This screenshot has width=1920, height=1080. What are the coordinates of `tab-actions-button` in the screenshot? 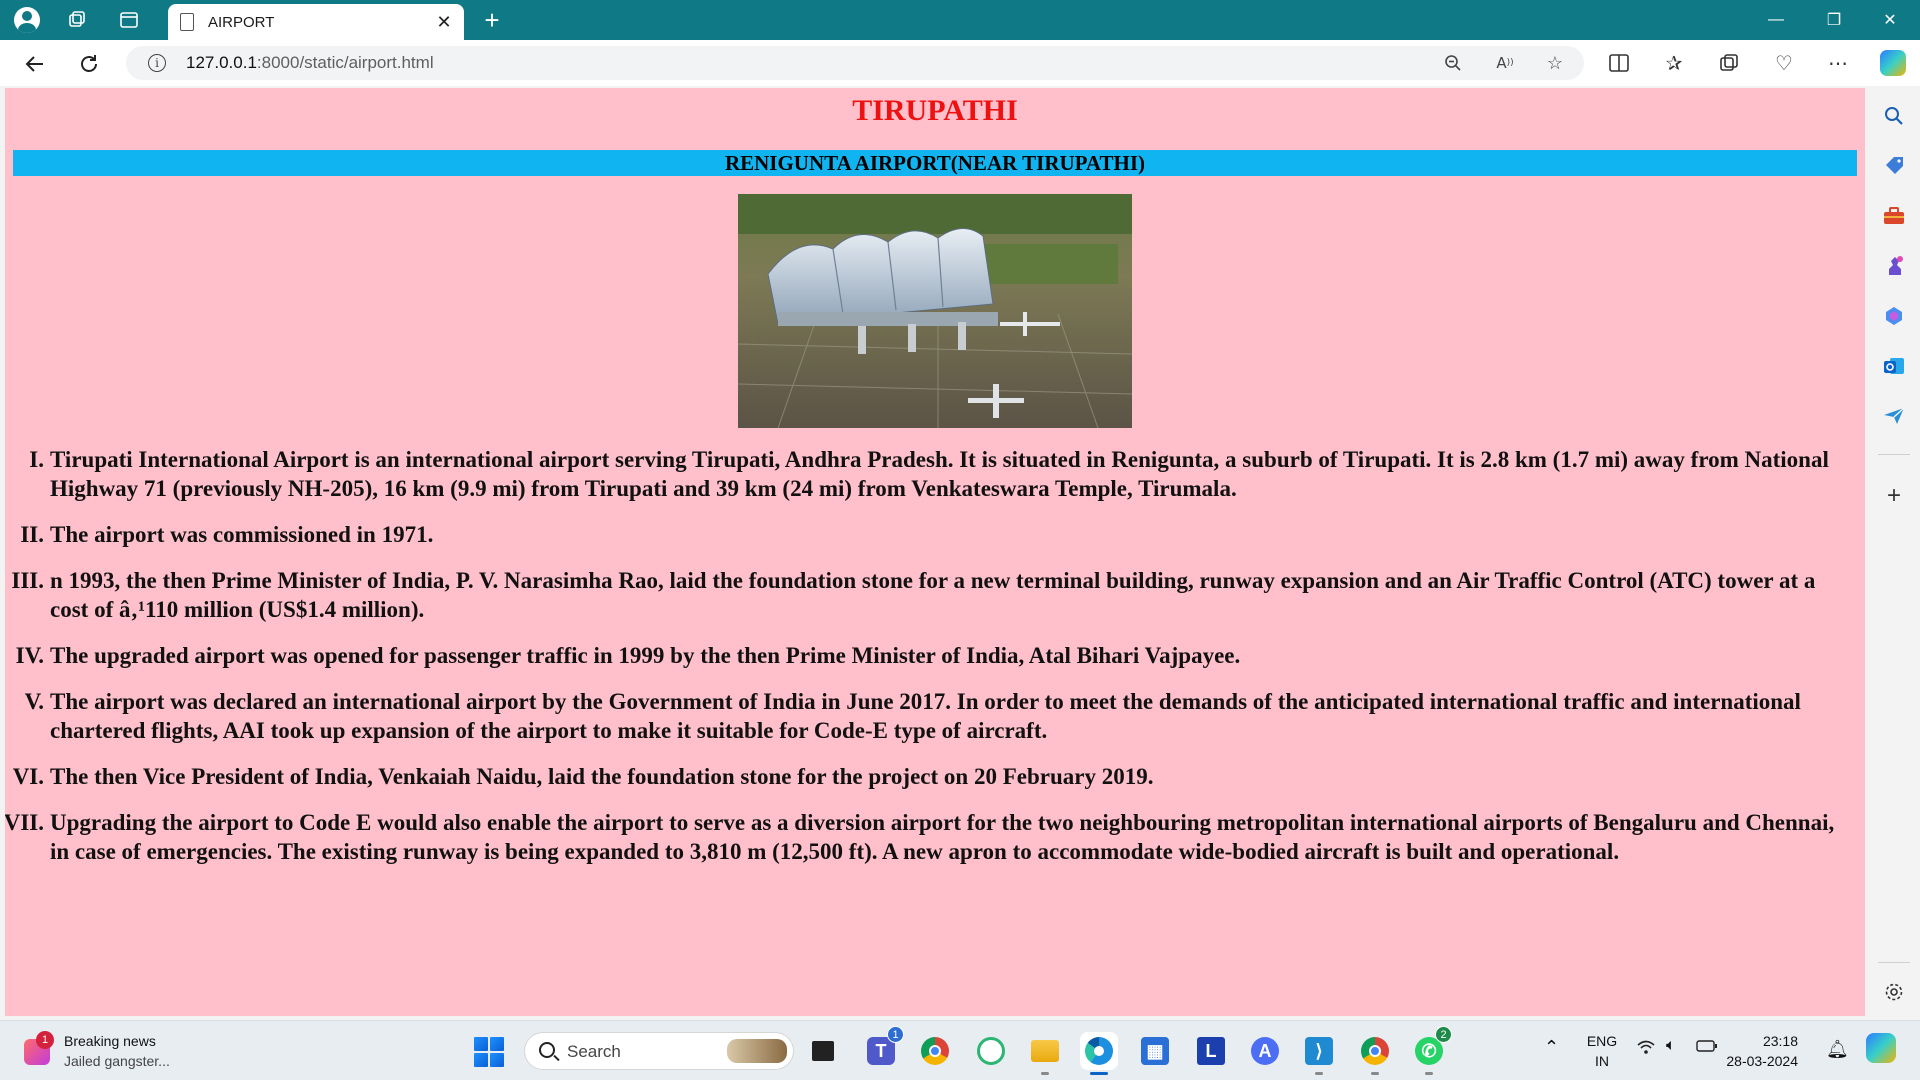 It's located at (129, 20).